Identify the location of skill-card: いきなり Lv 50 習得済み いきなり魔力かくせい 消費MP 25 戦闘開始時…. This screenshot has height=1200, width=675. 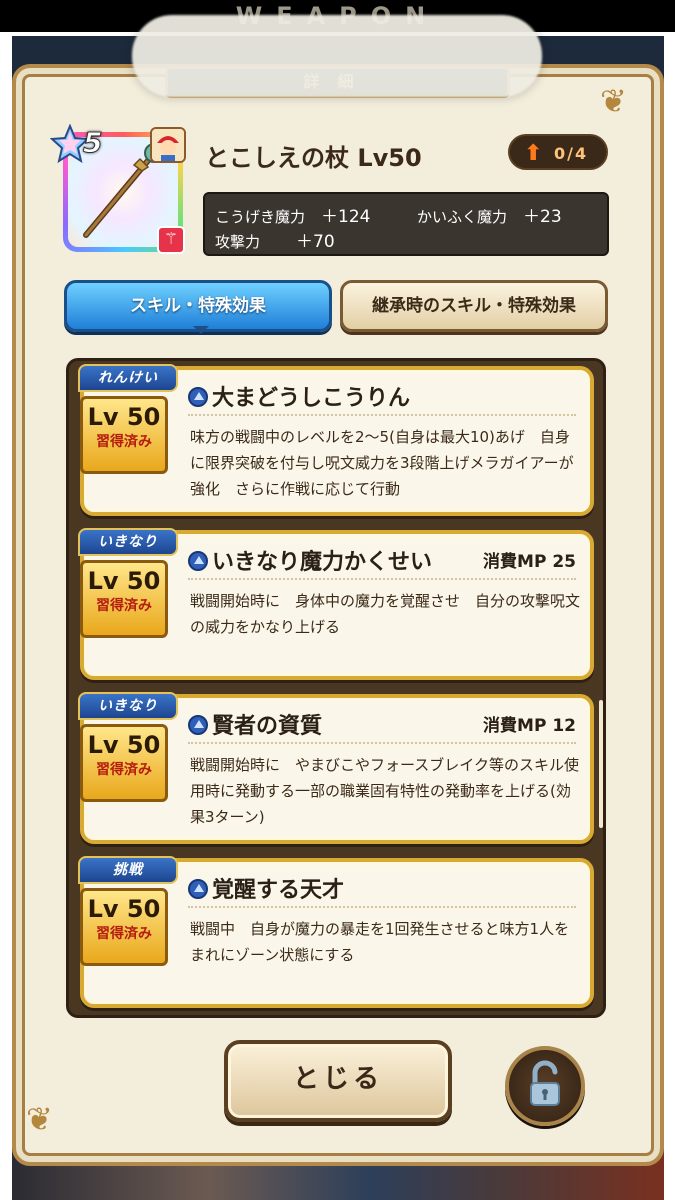
(336, 604).